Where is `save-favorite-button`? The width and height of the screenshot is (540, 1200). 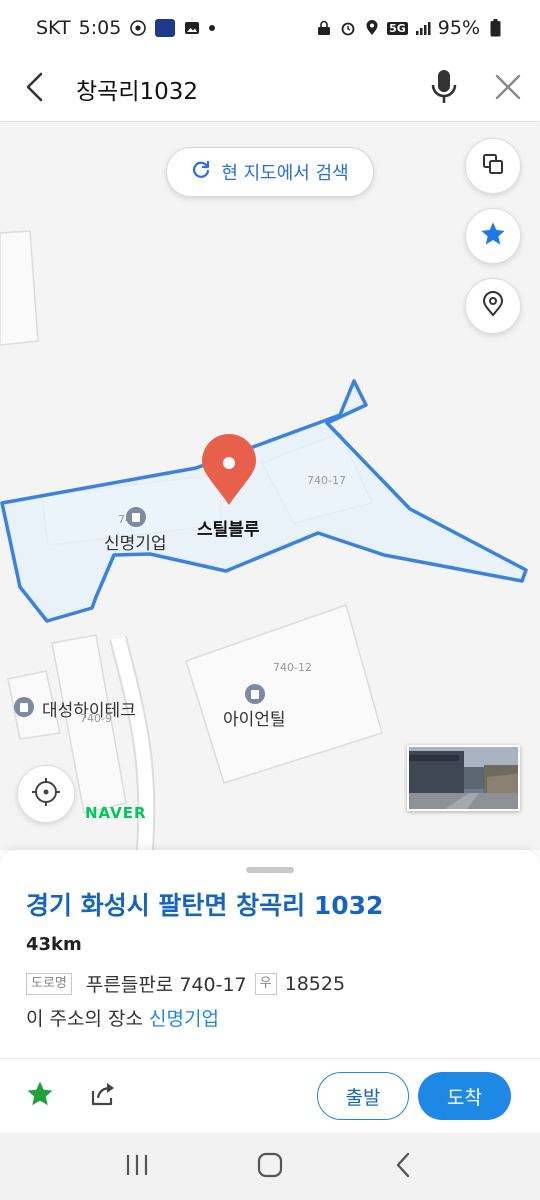
save-favorite-button is located at coordinates (40, 1096).